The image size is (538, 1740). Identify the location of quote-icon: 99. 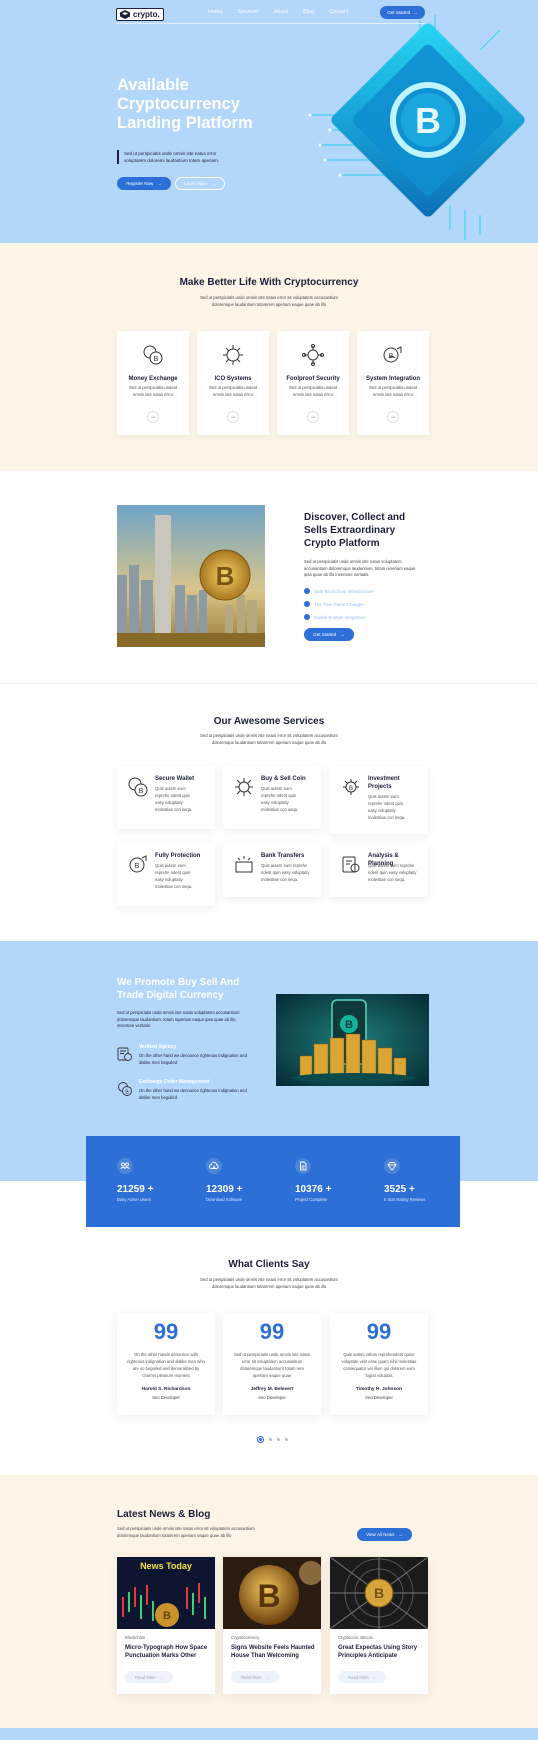
(379, 1331).